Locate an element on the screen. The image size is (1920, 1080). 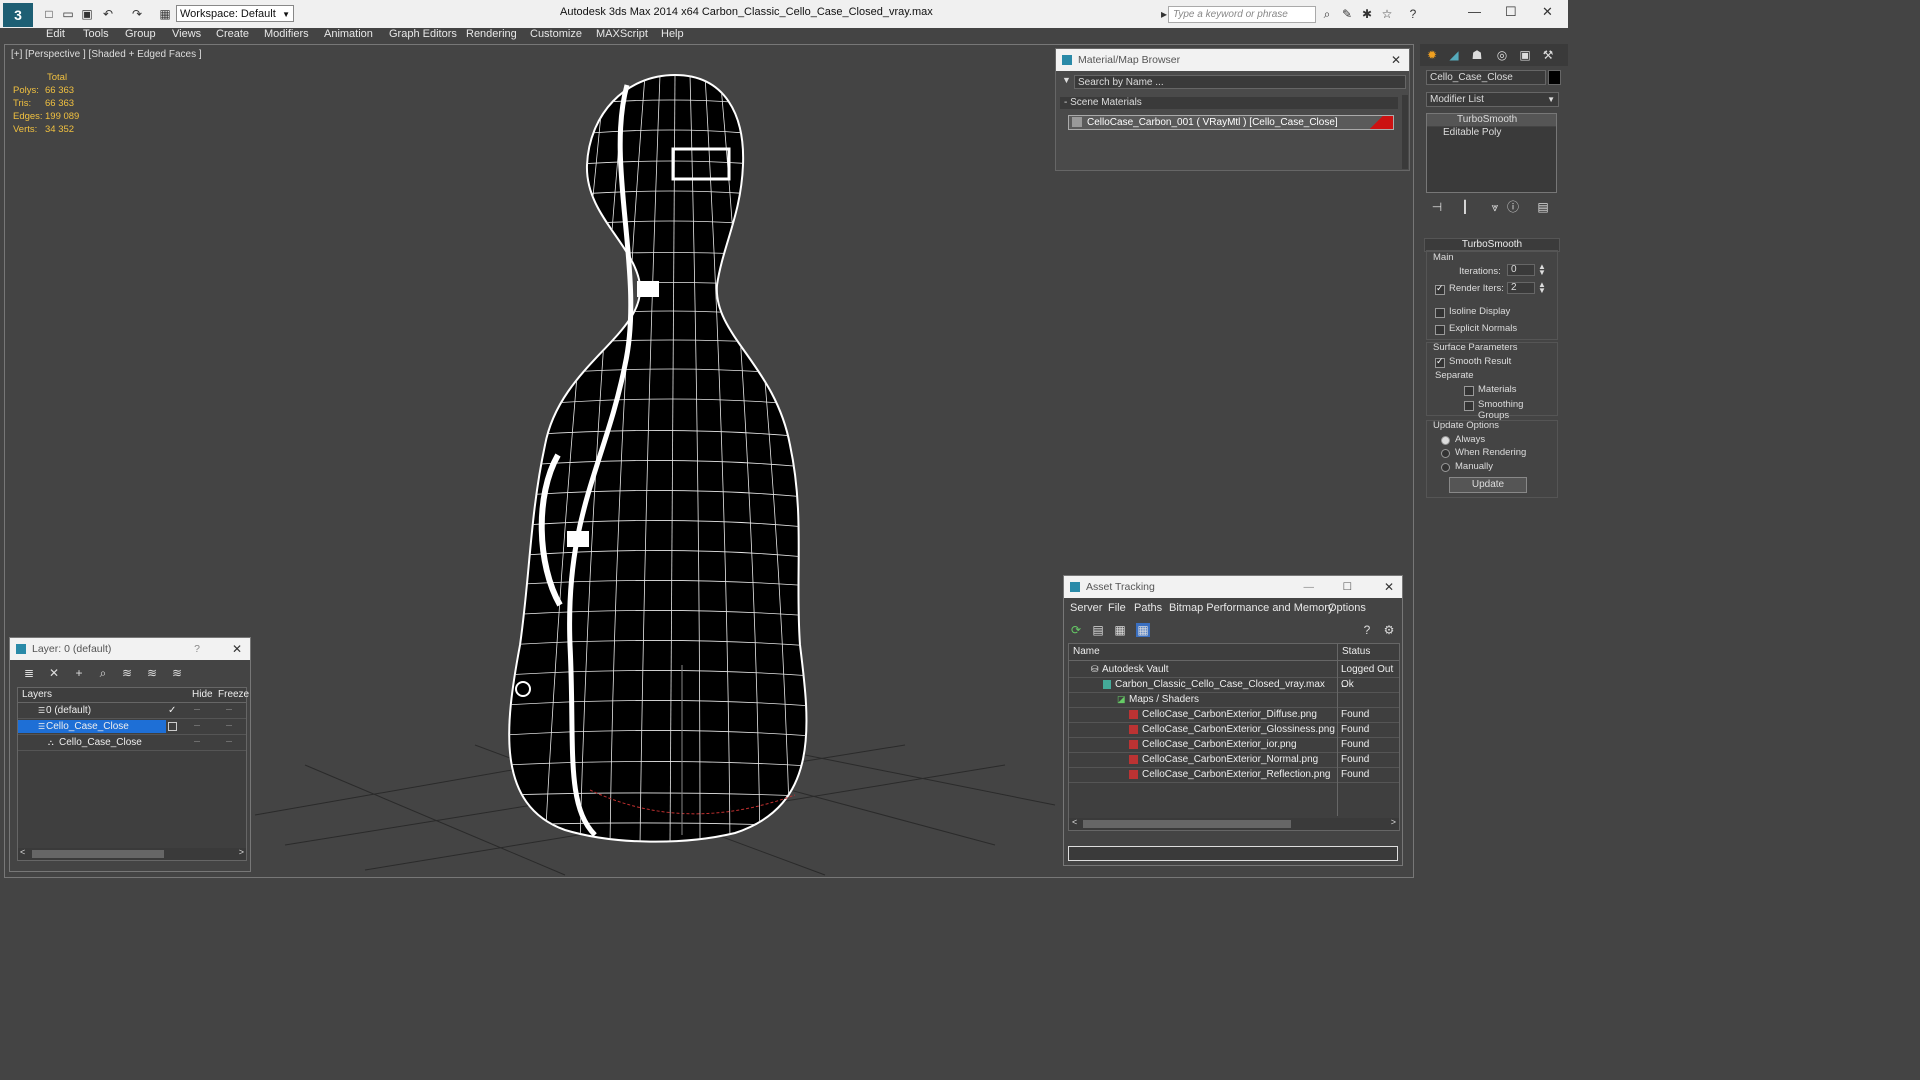
new-file-icon: □ is located at coordinates (49, 14).